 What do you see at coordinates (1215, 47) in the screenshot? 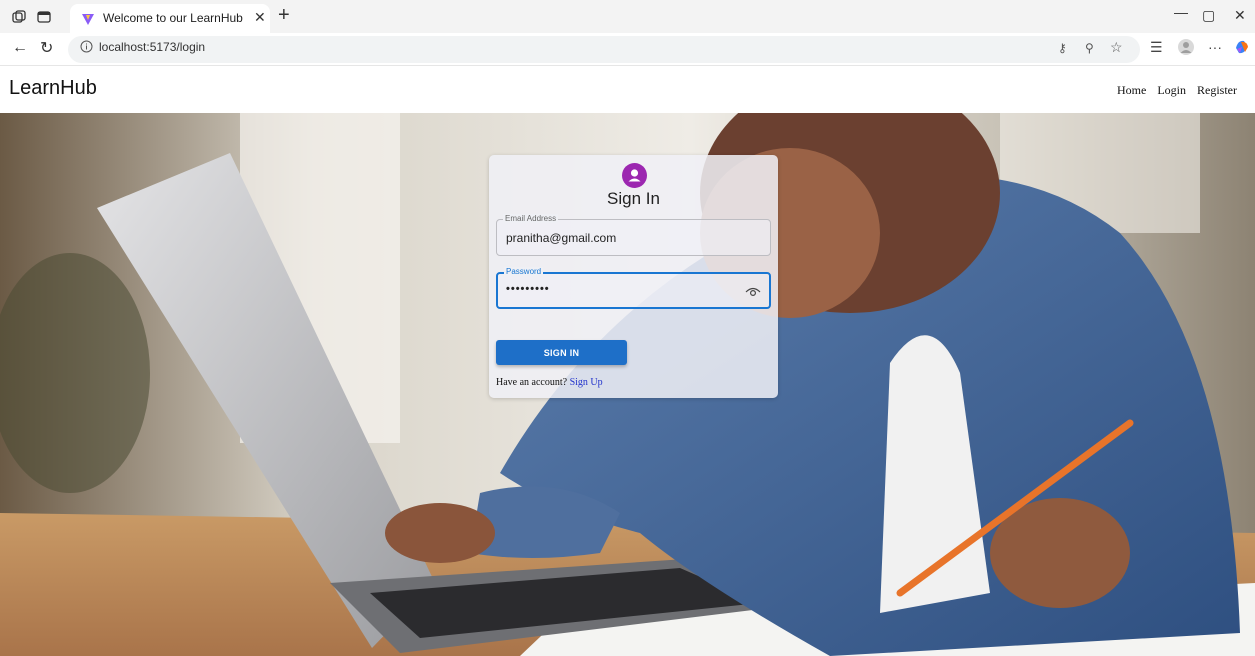
I see `more-options-icon: ···` at bounding box center [1215, 47].